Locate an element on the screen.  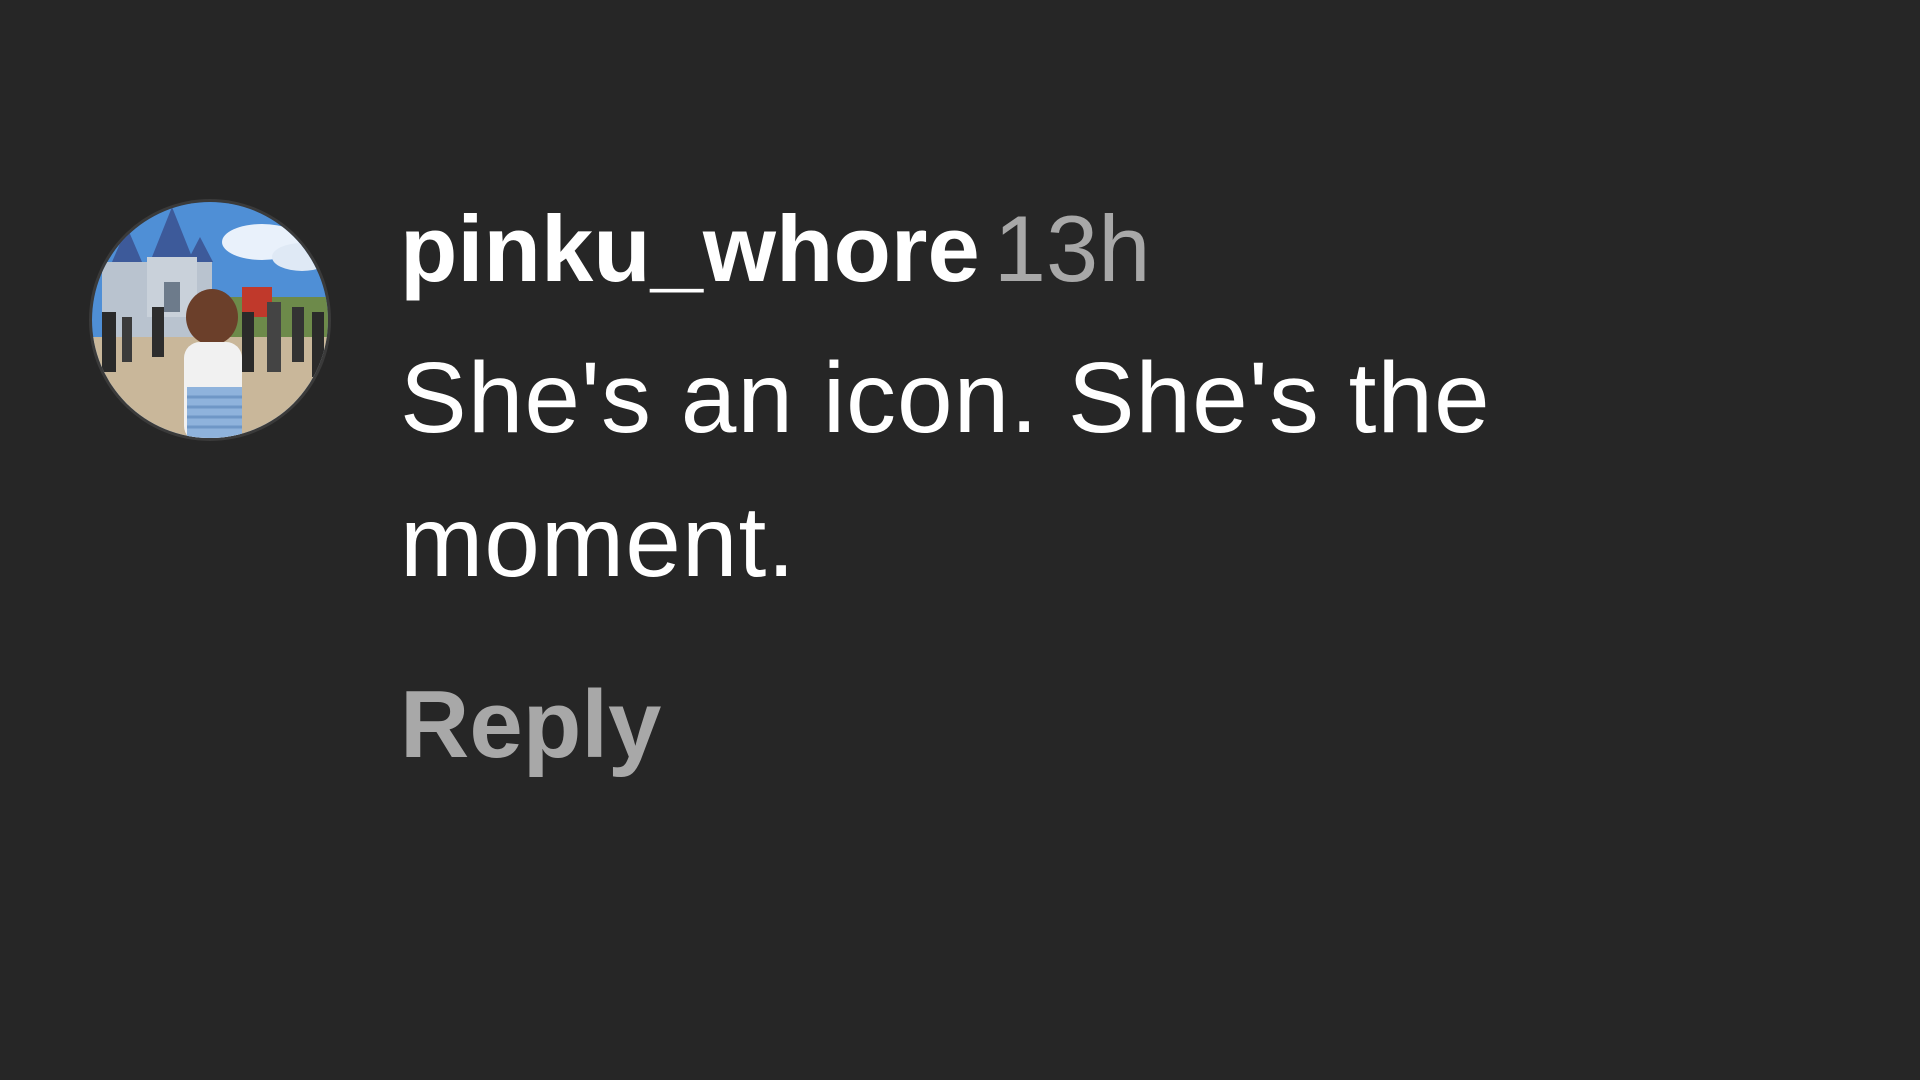
comment-text: She's an icon. She's the moment. is located at coordinates (945, 470).